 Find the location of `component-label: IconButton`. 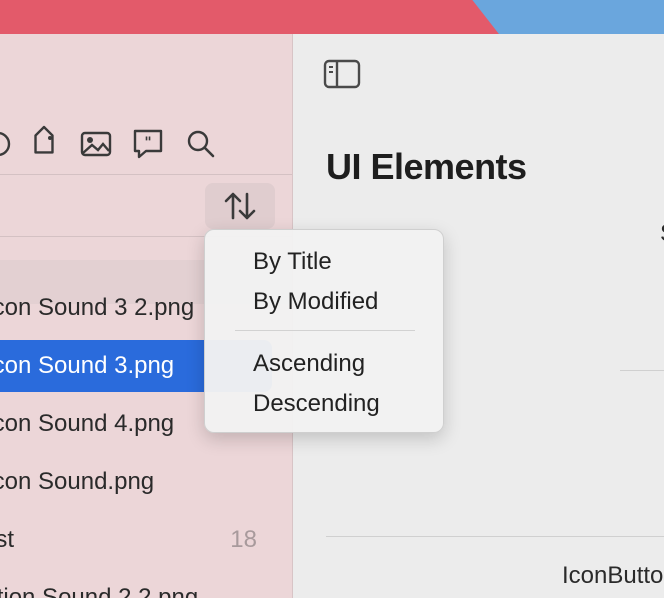

component-label: IconButton is located at coordinates (613, 575).